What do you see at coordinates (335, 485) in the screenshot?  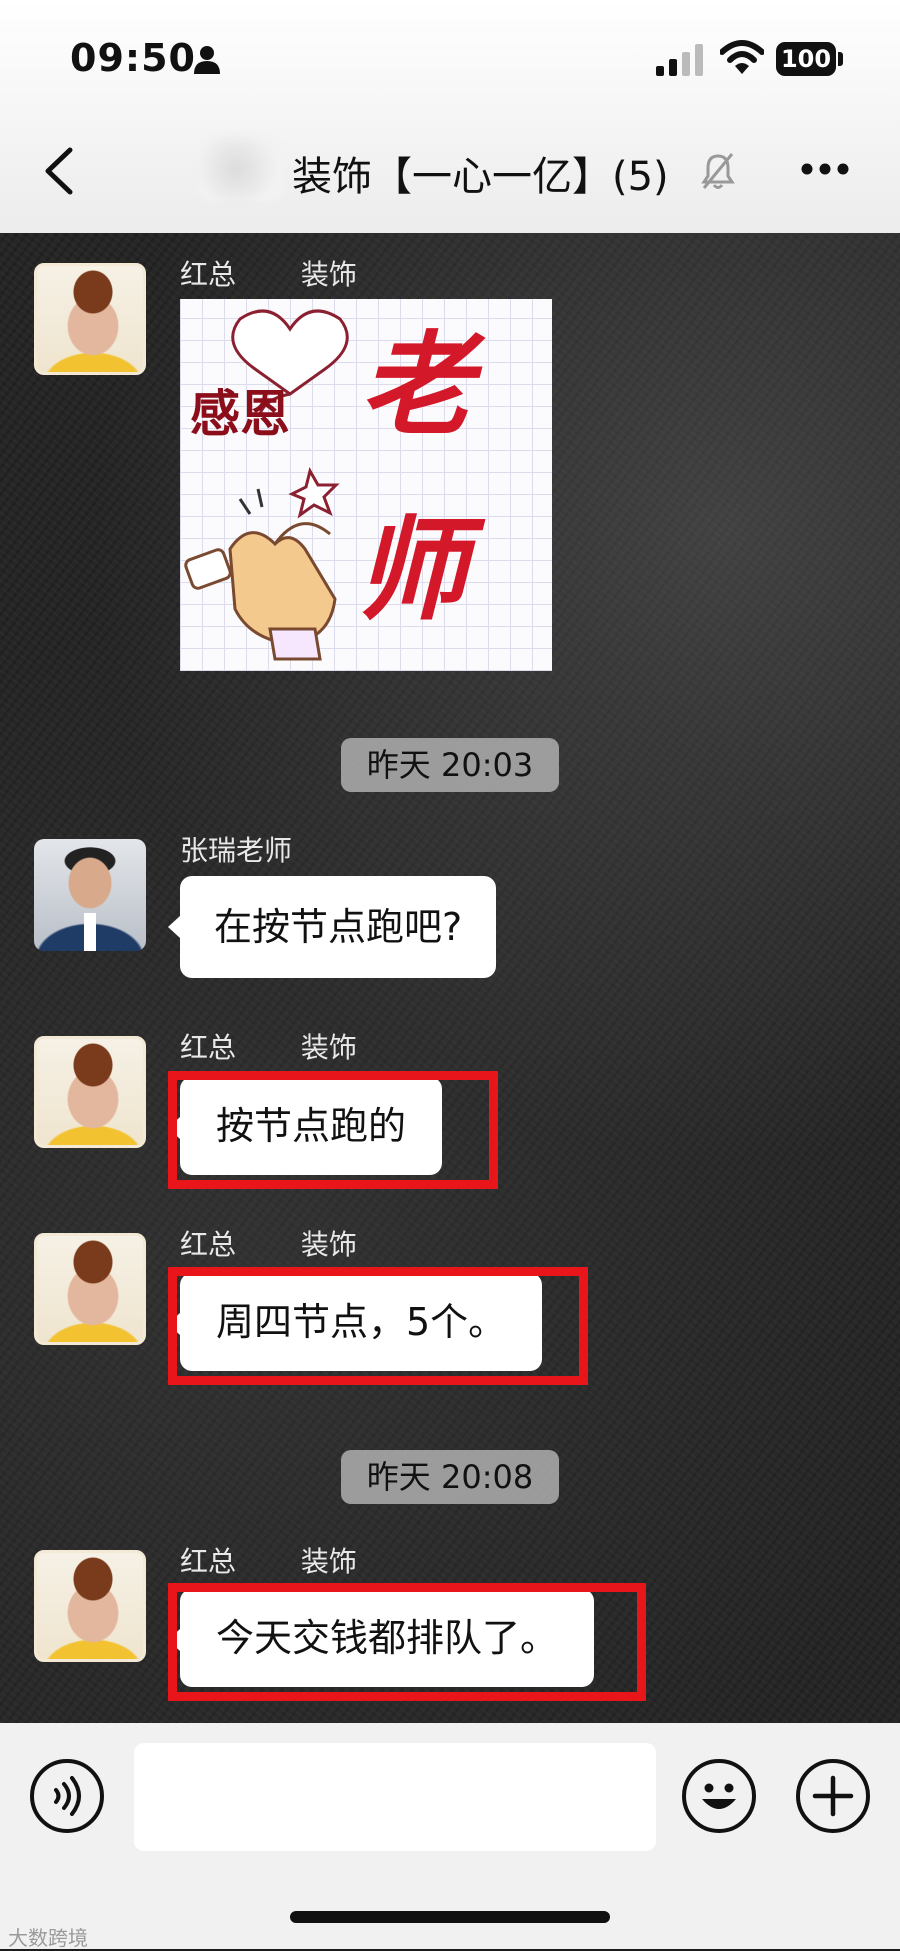 I see `sticker-art: 感恩 老 师` at bounding box center [335, 485].